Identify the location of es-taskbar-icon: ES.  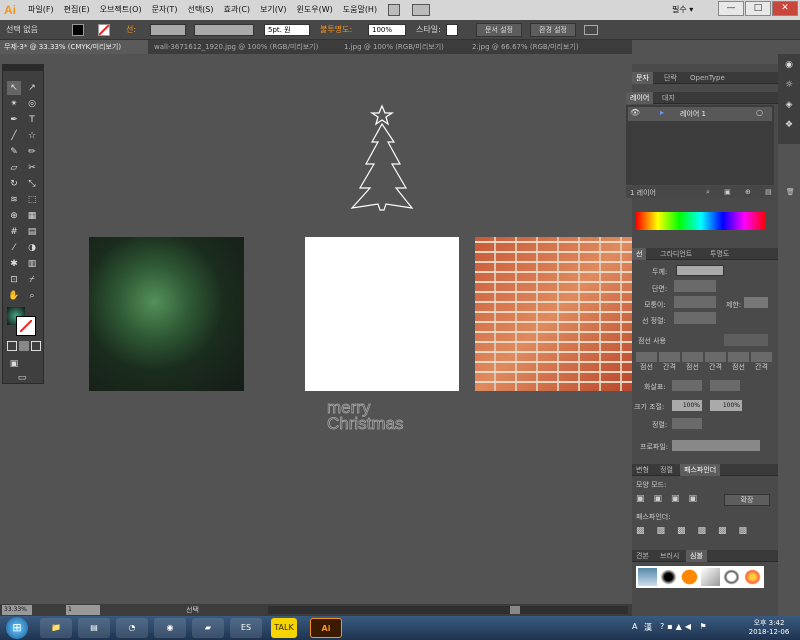
(246, 628).